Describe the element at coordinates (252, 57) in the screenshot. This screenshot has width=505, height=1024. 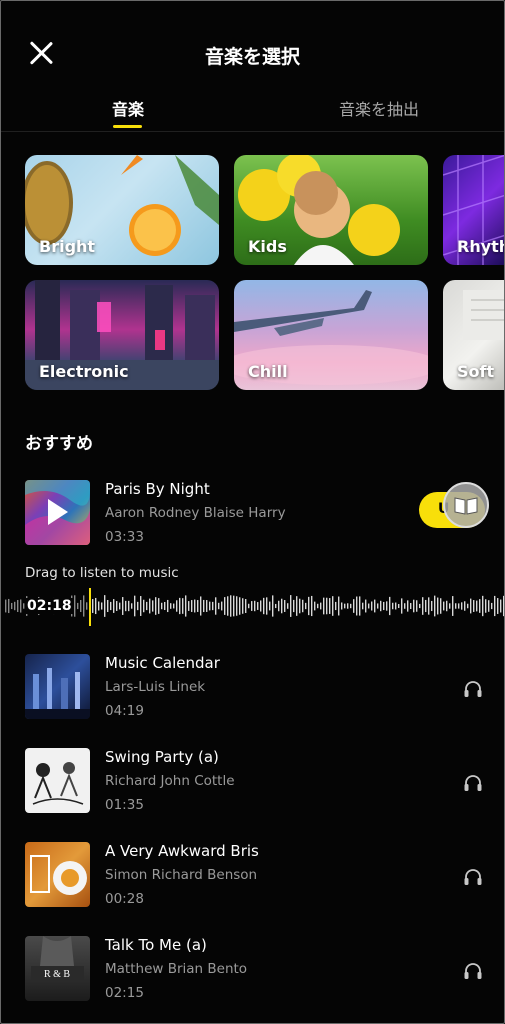
I see `page-title: 音楽を選択` at that location.